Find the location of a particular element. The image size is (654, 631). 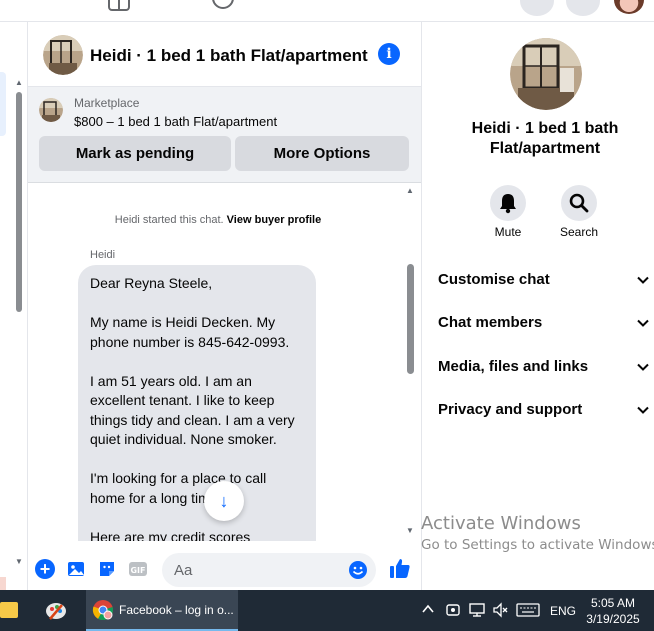

show-hidden-icons-chevron-up-icon is located at coordinates (428, 609).